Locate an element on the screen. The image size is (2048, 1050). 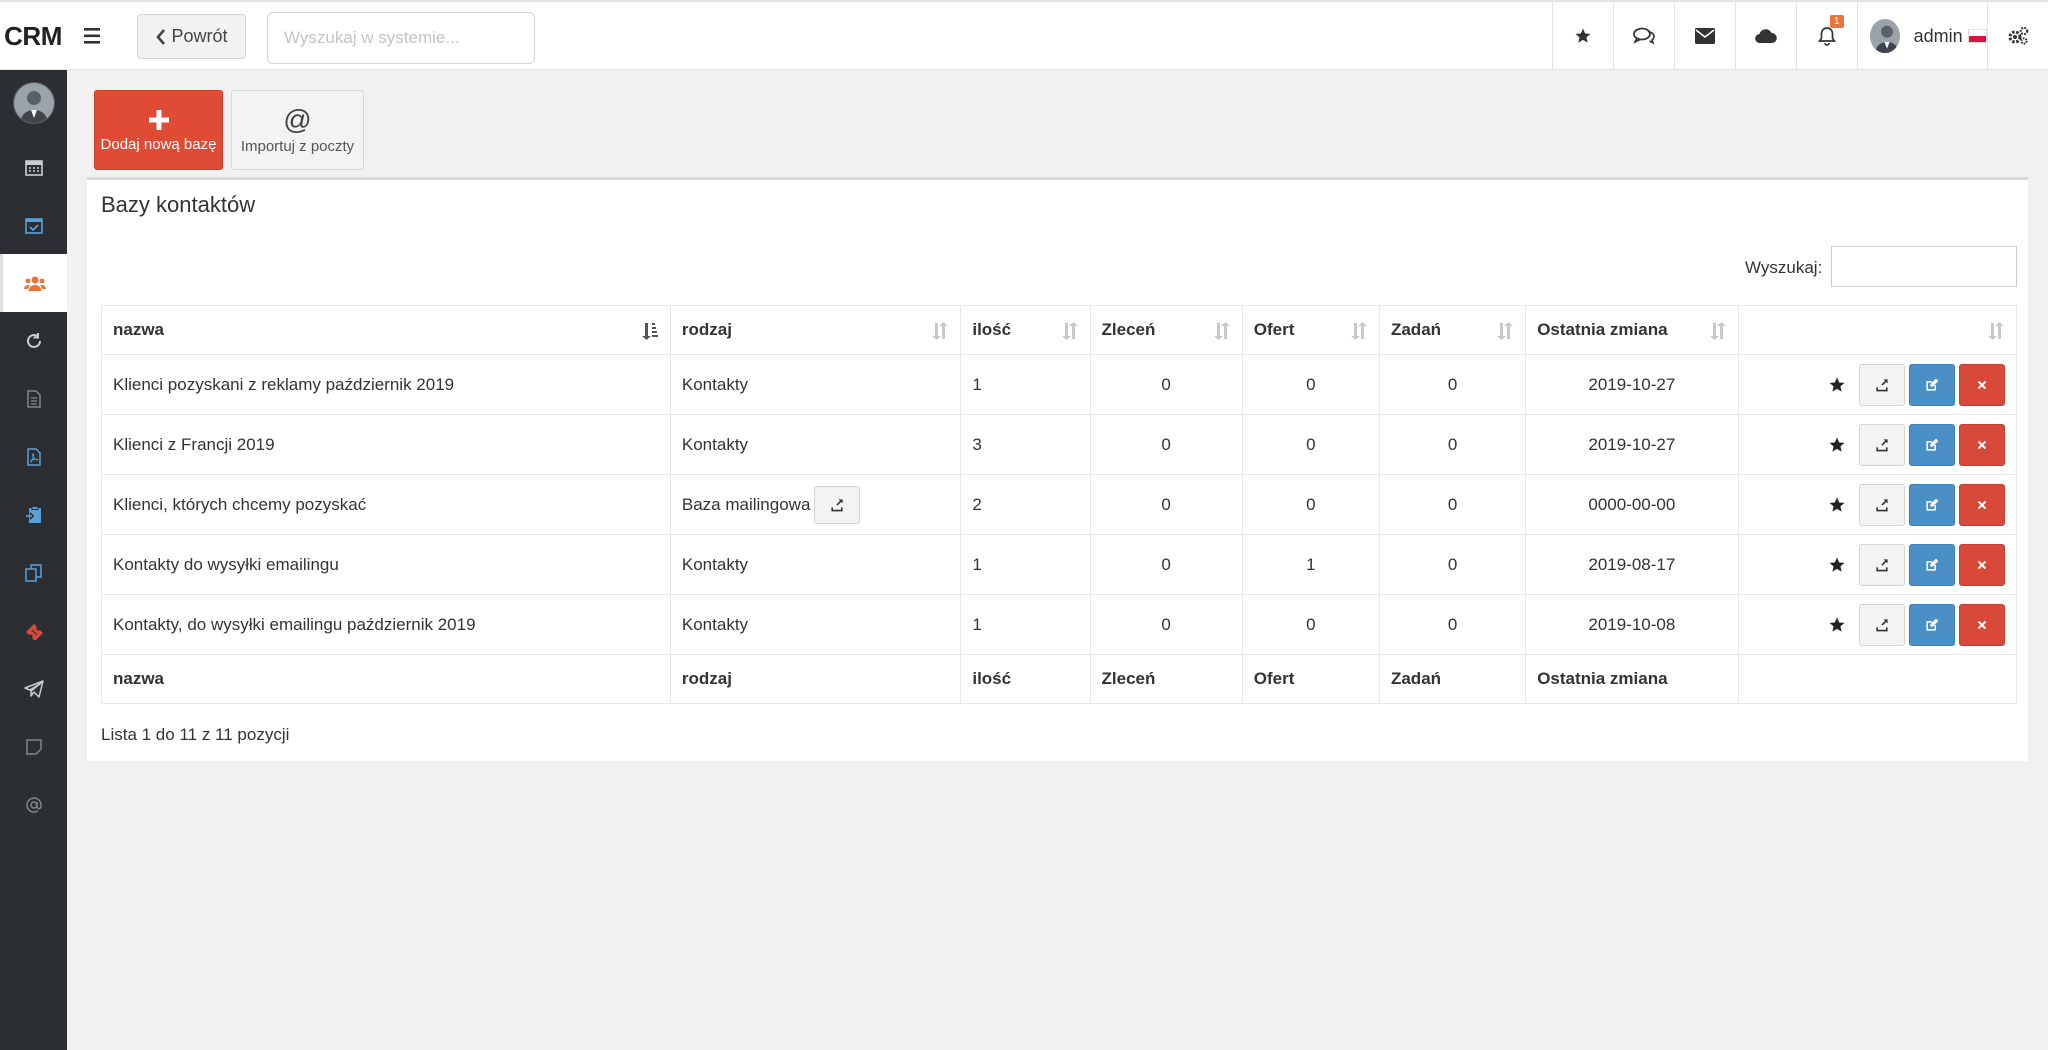
row-type: Baza mailingowa is located at coordinates (746, 504).